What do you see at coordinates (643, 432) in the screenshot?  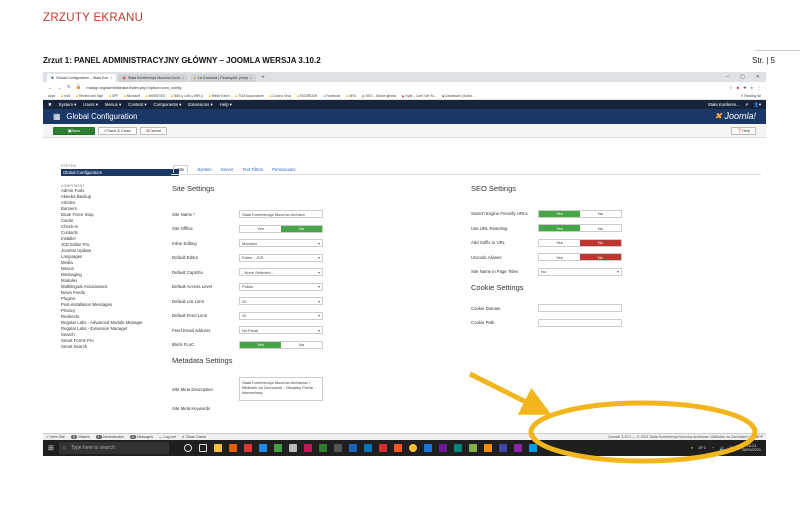 I see `annotation-circle` at bounding box center [643, 432].